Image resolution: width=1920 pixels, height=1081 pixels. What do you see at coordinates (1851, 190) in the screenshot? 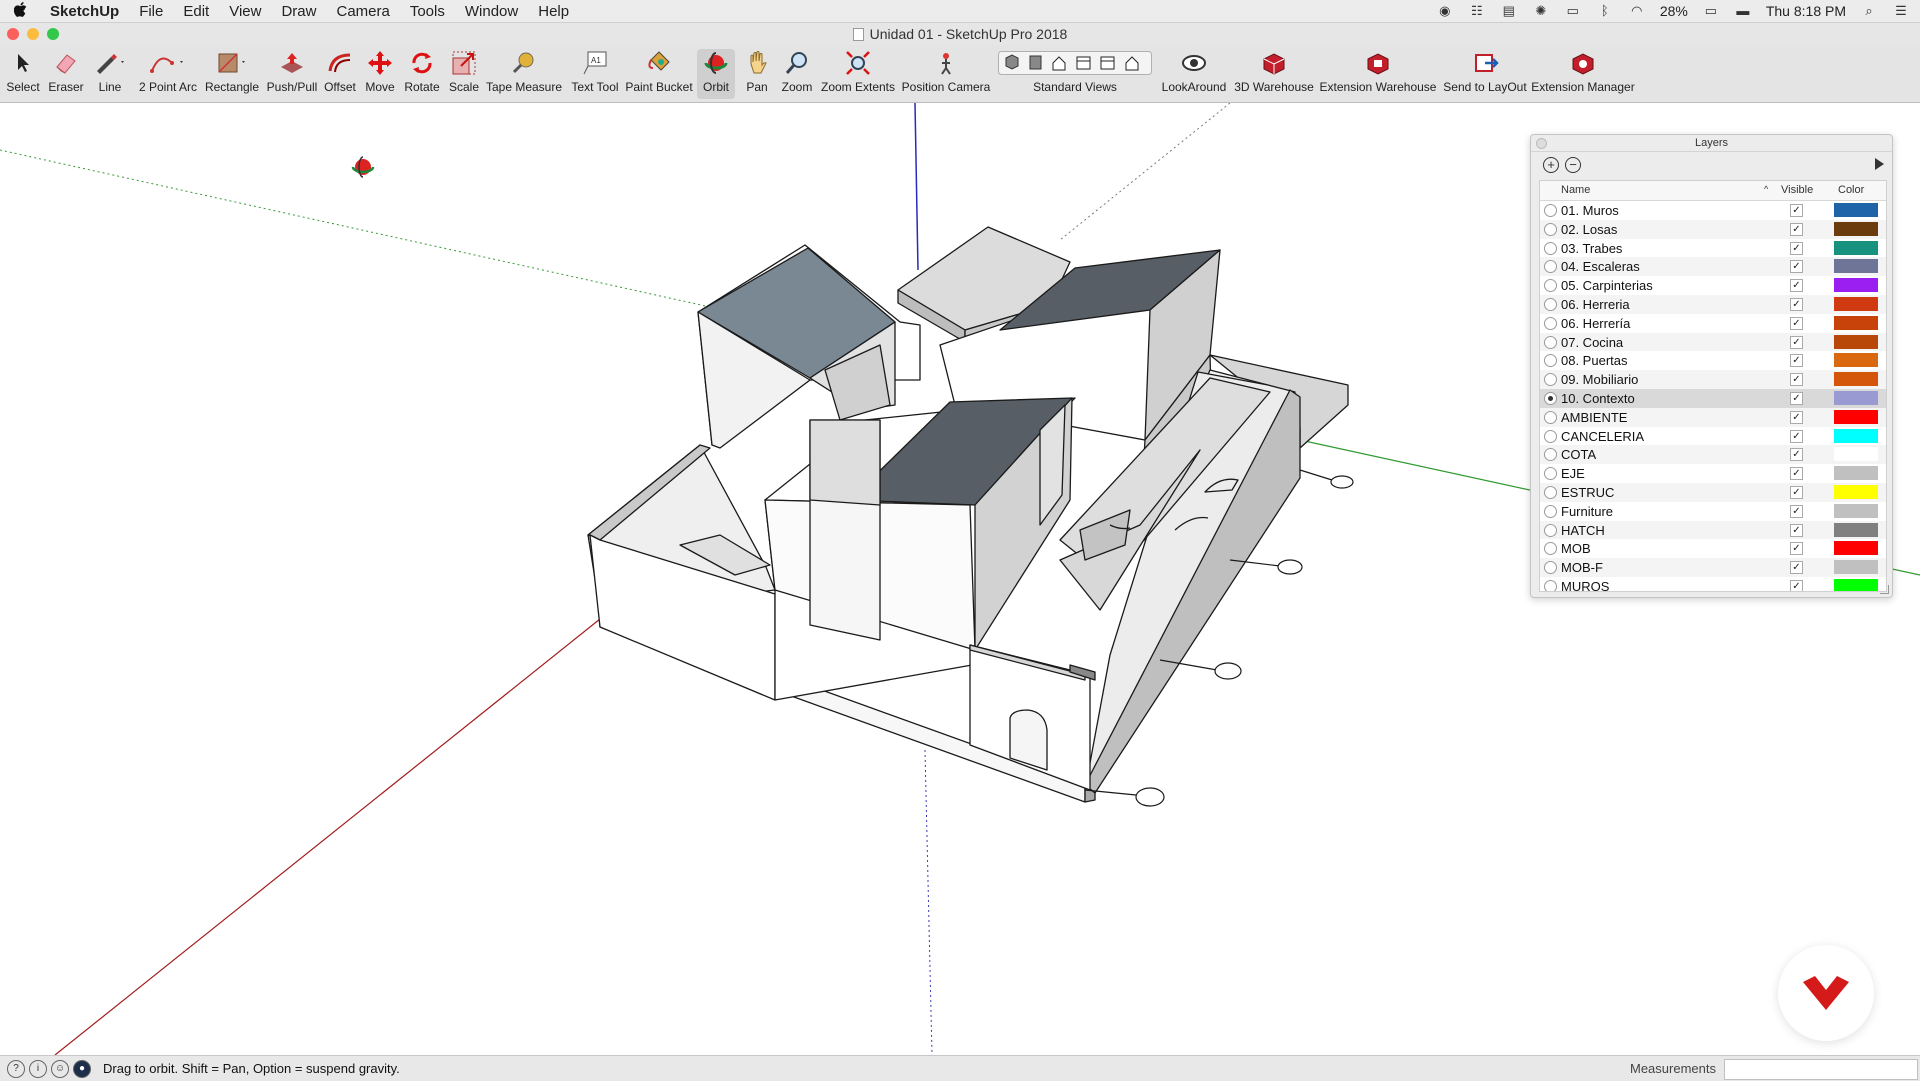
I see `column-color: Color` at bounding box center [1851, 190].